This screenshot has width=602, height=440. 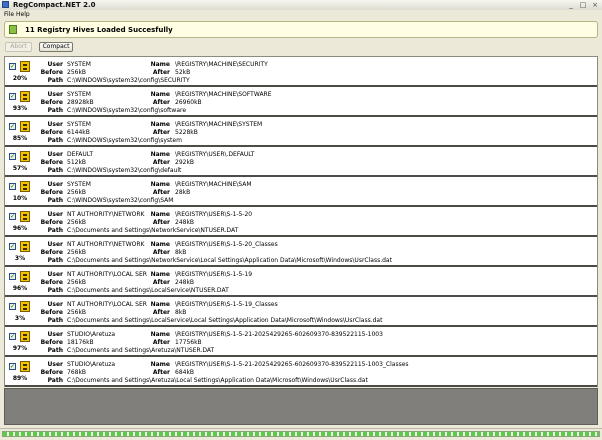 I want to click on compact-percent: 85%, so click(x=20, y=138).